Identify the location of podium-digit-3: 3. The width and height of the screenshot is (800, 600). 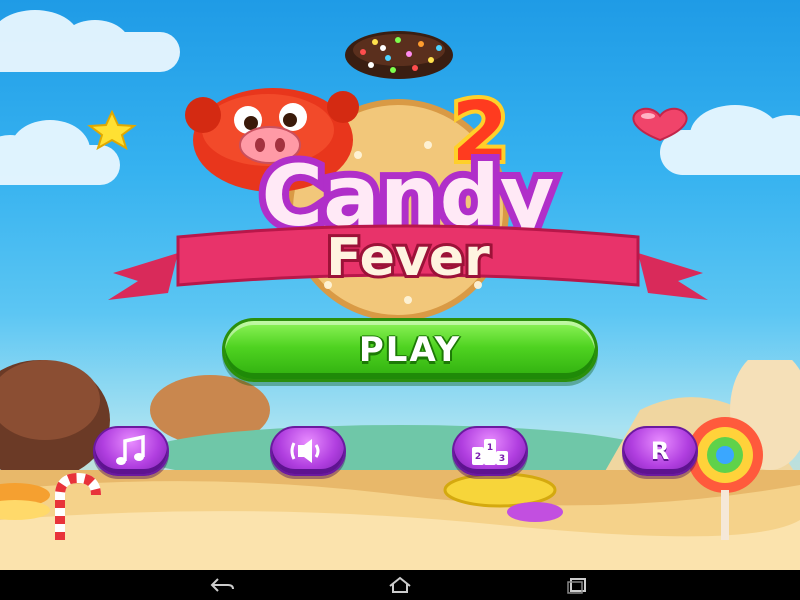
(502, 459).